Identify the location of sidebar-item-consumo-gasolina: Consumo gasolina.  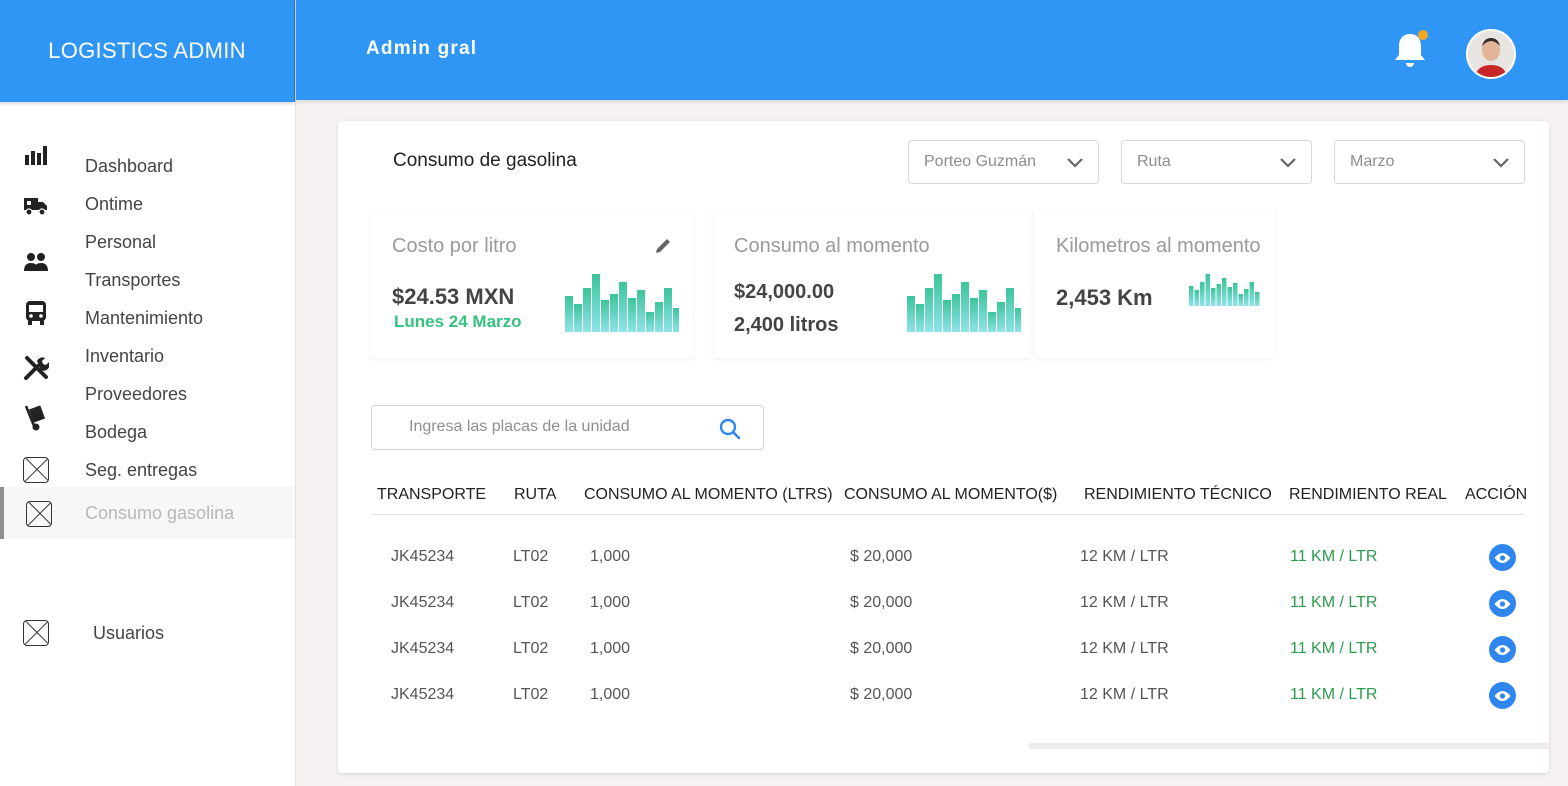
(147, 513).